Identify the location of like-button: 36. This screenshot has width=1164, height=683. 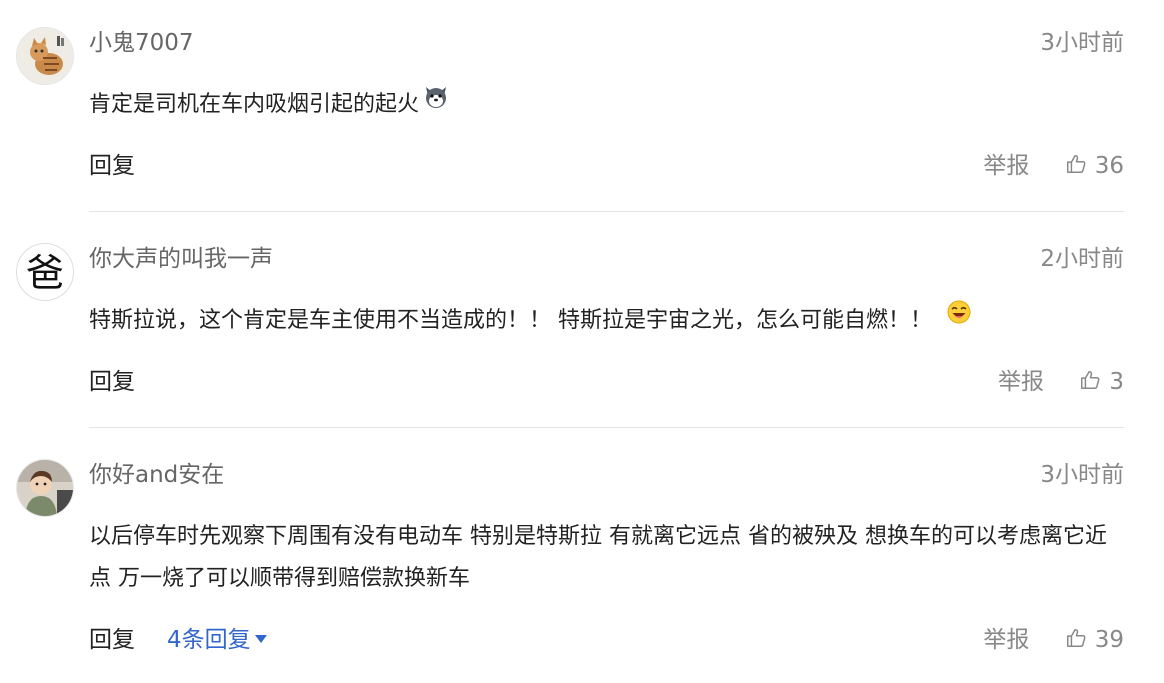
(1094, 166).